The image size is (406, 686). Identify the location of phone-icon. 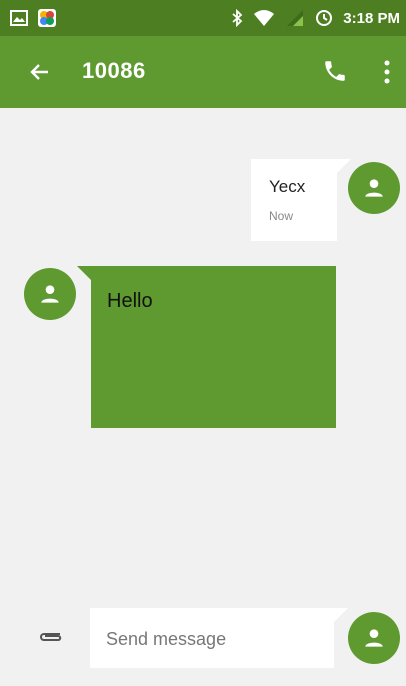
(335, 71).